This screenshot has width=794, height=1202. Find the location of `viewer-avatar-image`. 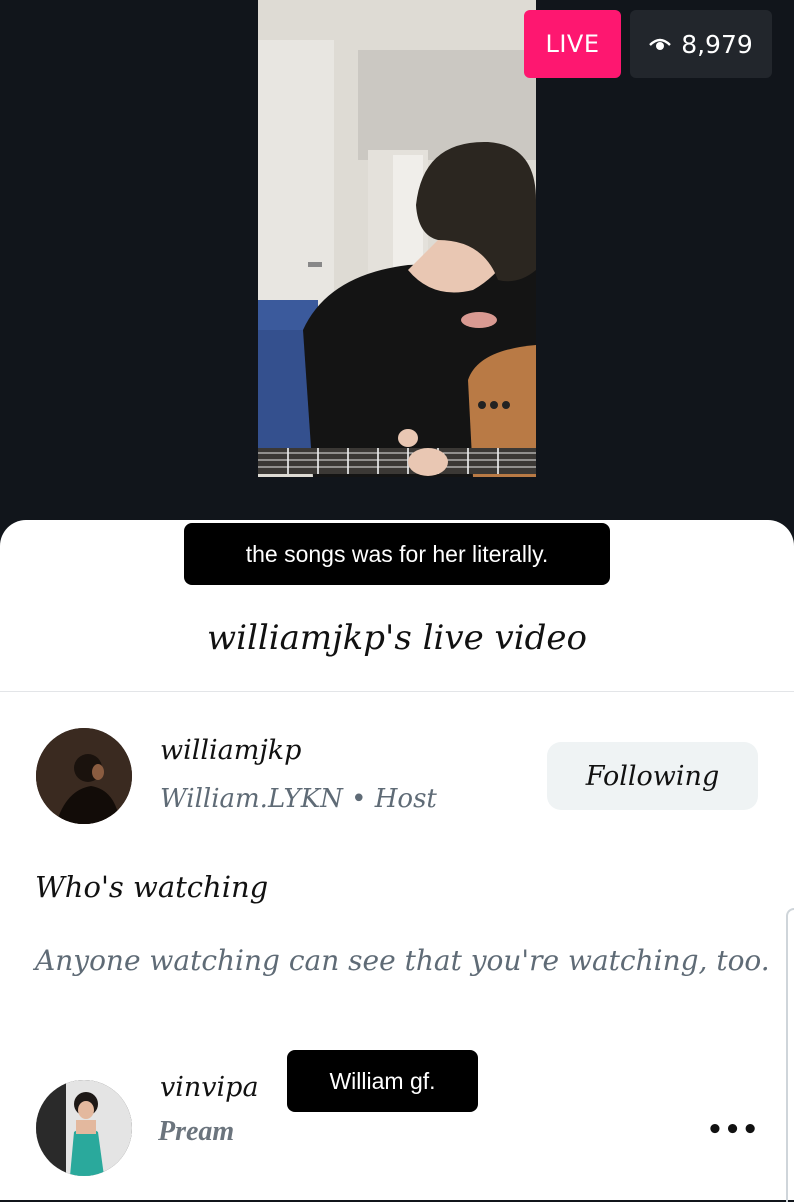

viewer-avatar-image is located at coordinates (84, 1128).